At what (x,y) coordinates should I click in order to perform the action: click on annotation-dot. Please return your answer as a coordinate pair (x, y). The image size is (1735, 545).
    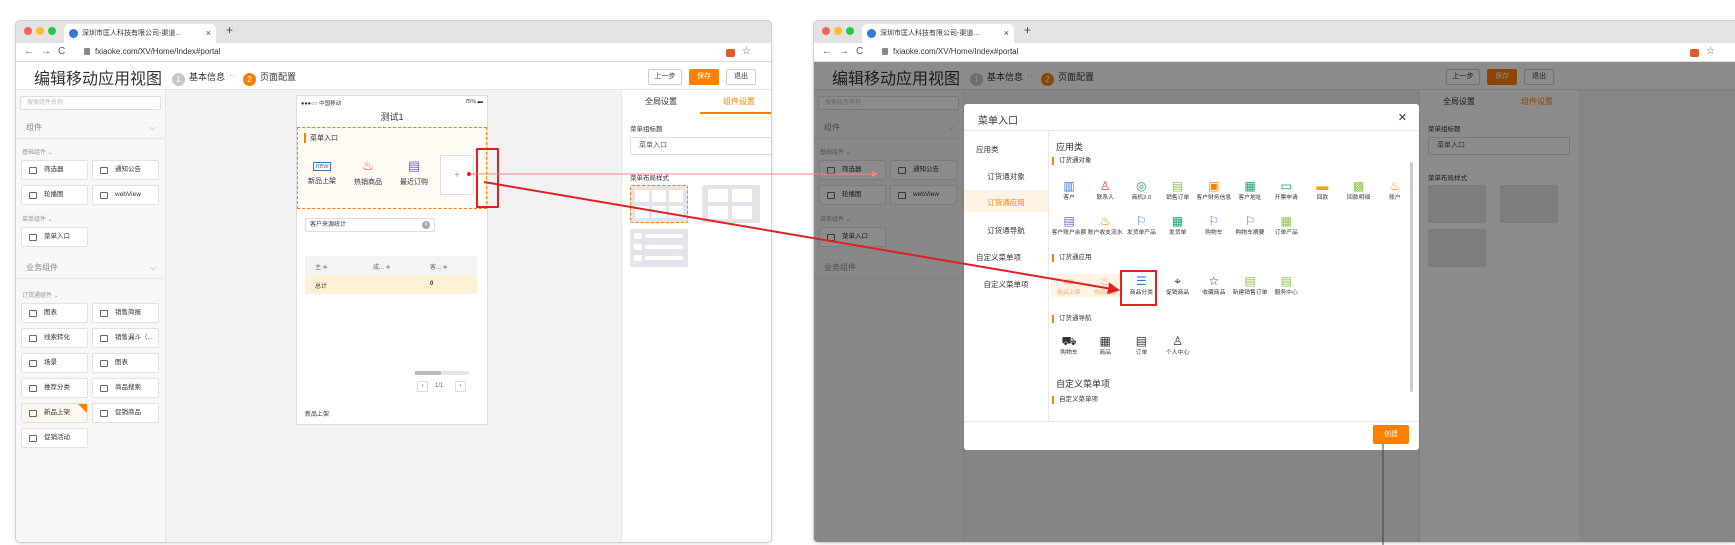
    Looking at the image, I should click on (469, 174).